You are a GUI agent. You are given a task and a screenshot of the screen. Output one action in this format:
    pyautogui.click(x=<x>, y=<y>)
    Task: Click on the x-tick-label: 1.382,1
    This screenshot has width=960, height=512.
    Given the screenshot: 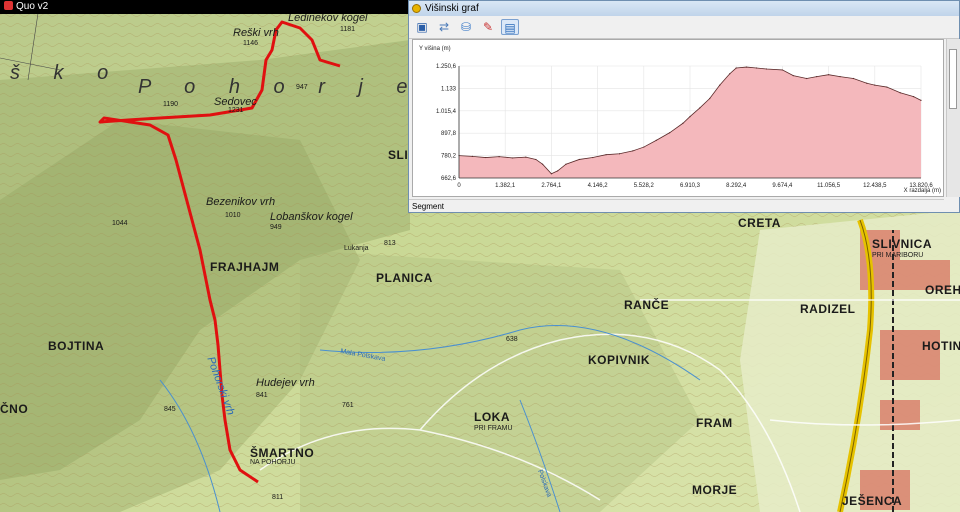 What is the action you would take?
    pyautogui.click(x=505, y=186)
    